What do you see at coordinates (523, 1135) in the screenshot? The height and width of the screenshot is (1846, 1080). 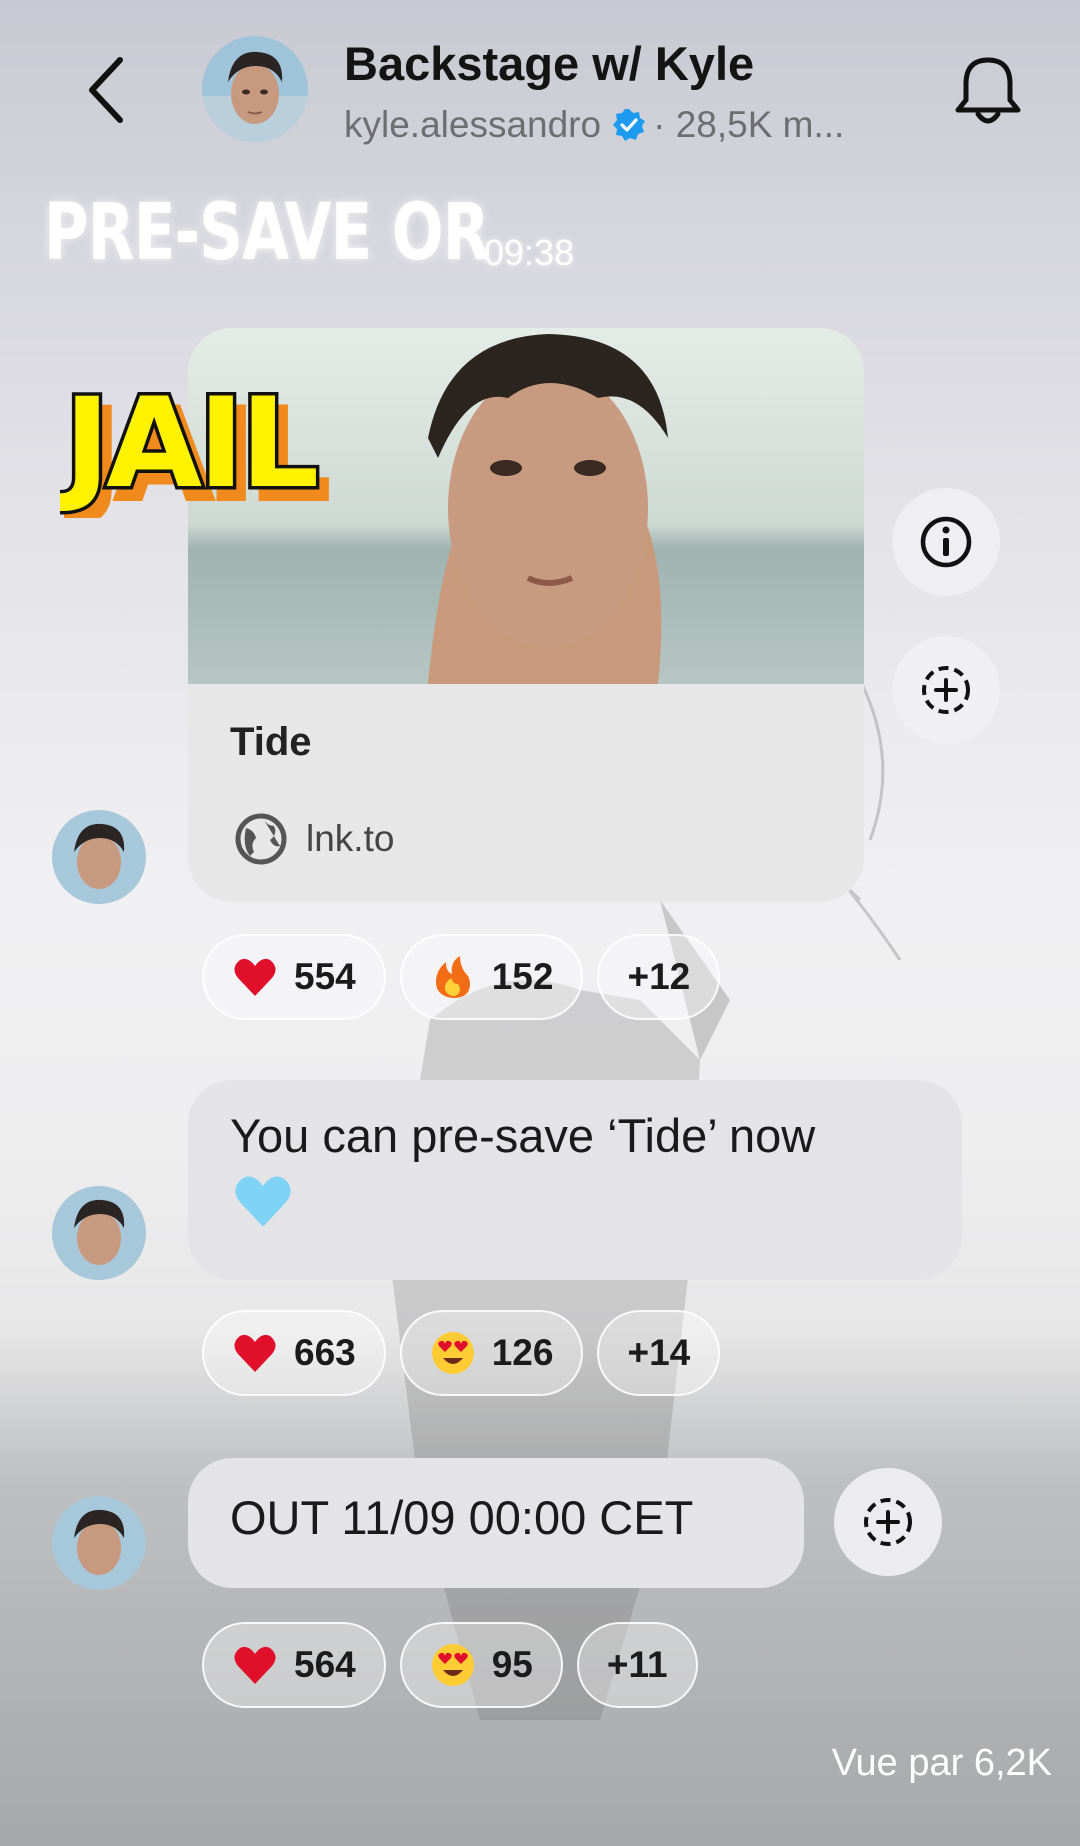 I see `message-text: You can pre-save ‘Tide’ now` at bounding box center [523, 1135].